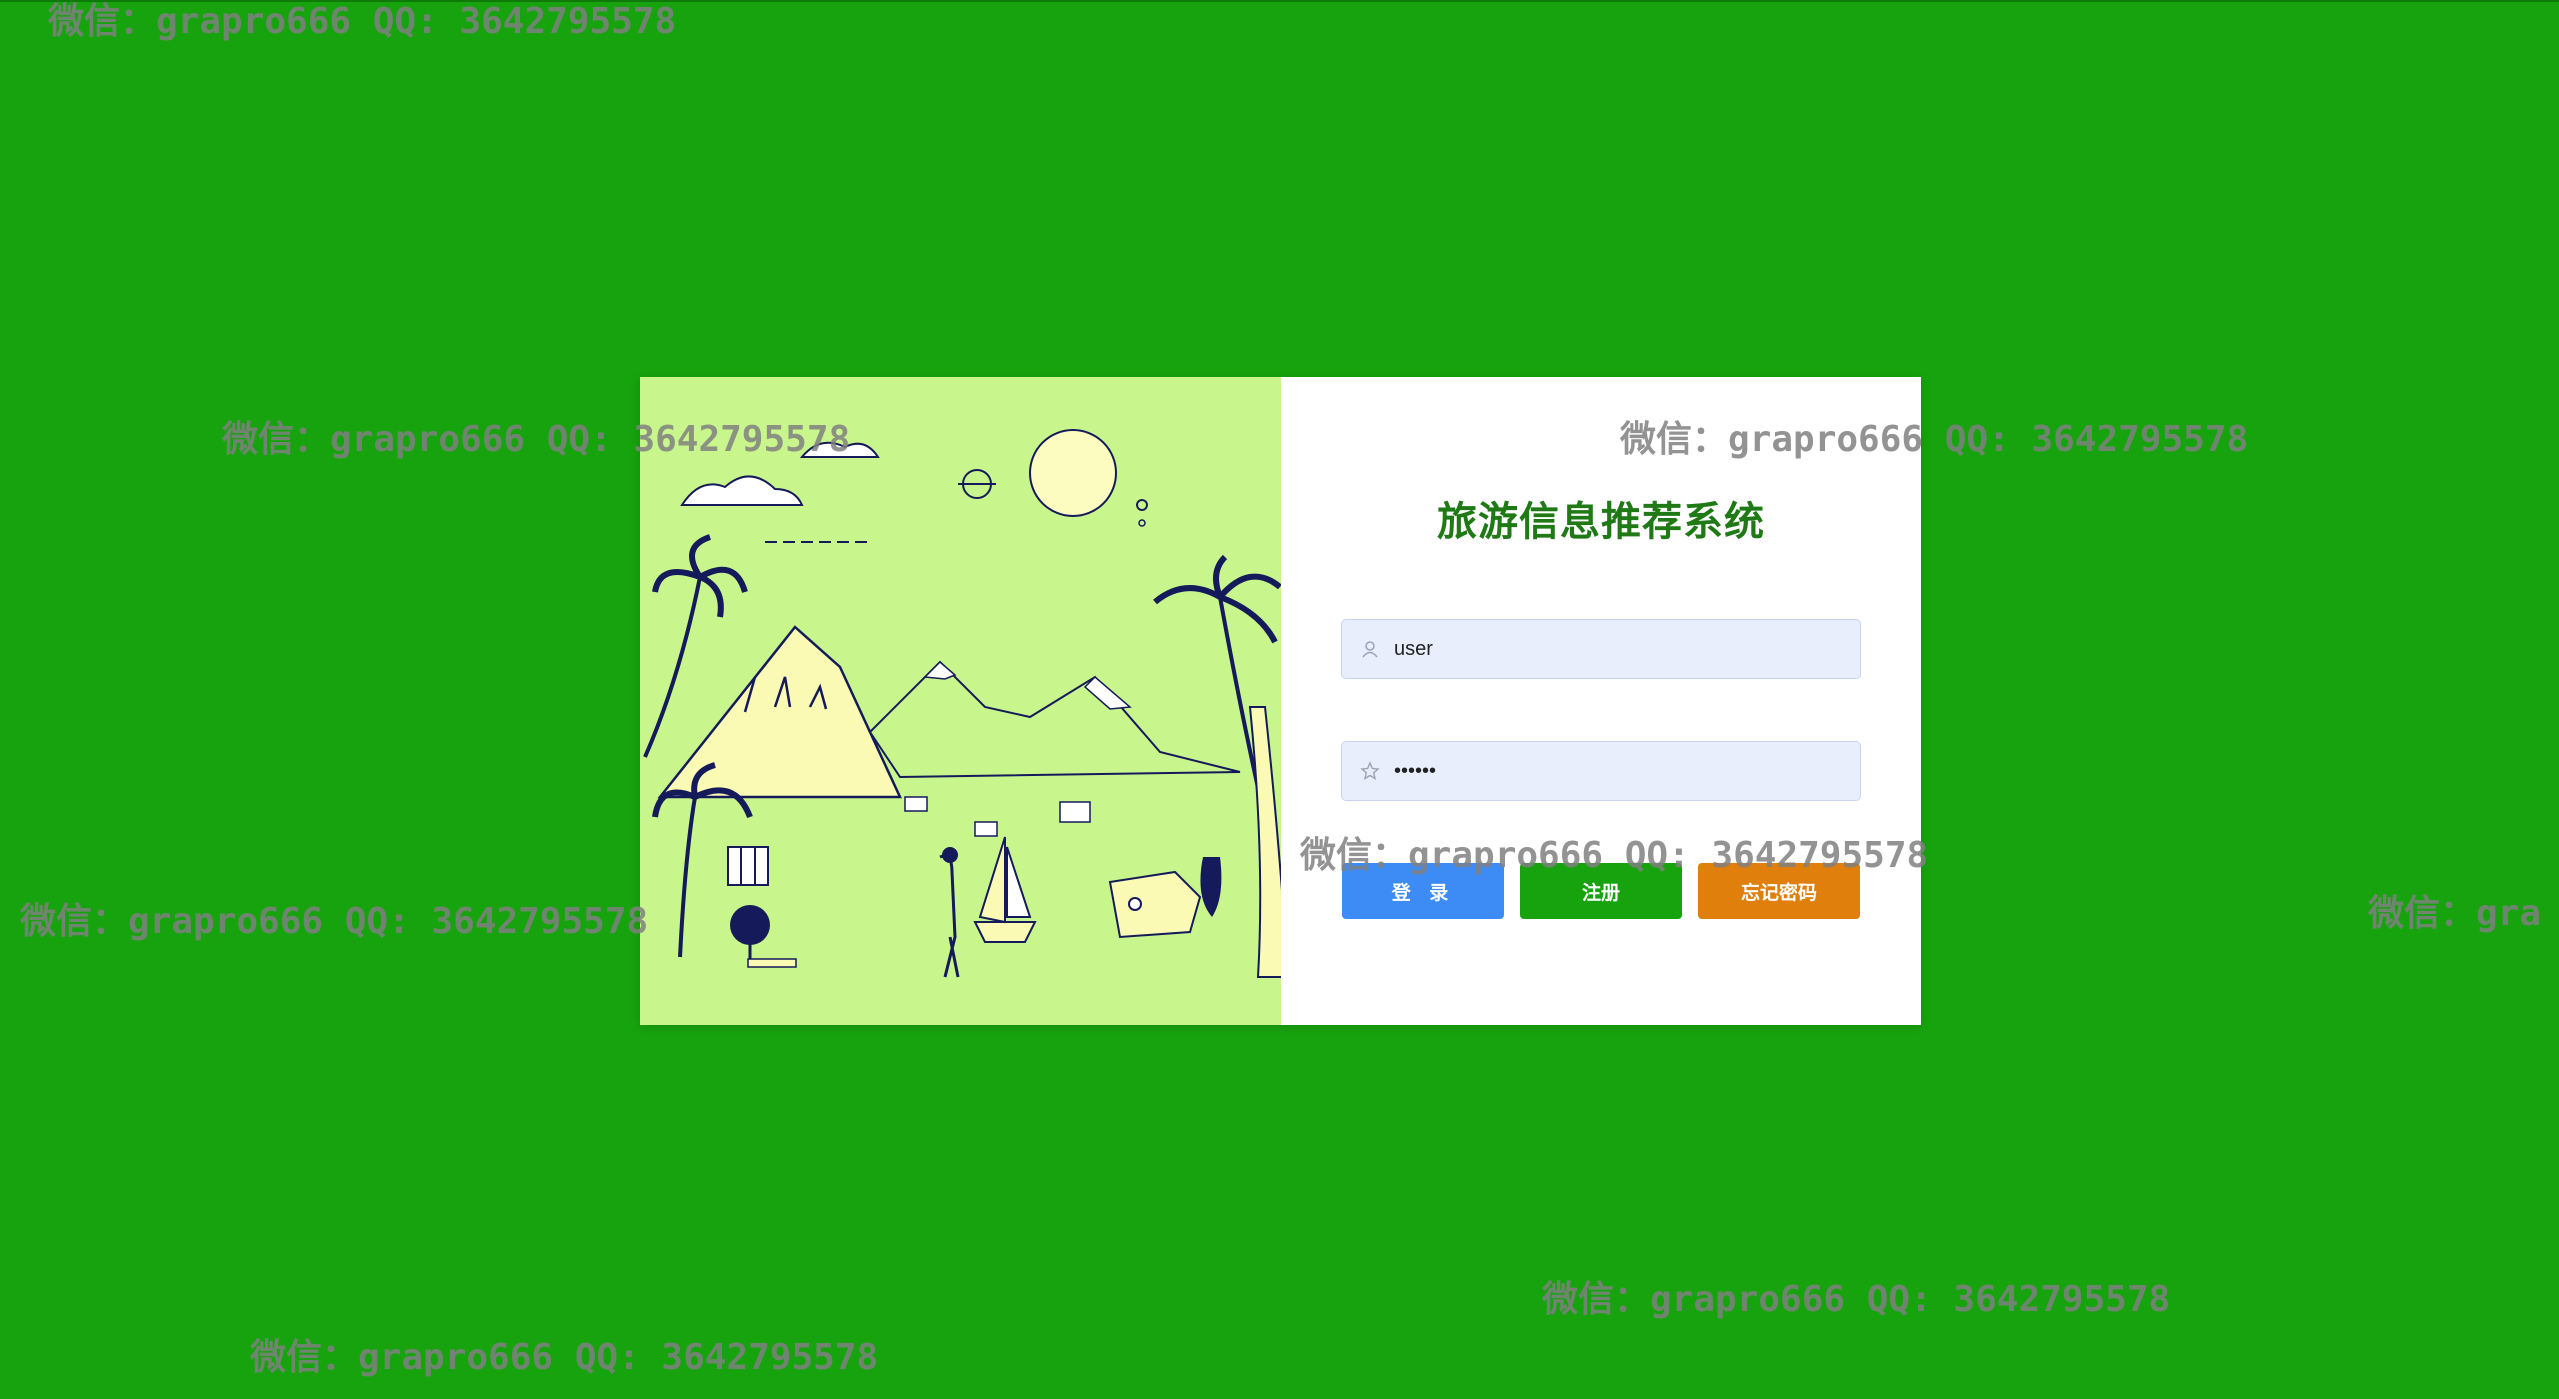 This screenshot has height=1399, width=2559. Describe the element at coordinates (1601, 522) in the screenshot. I see `page-title: 旅游信息推荐系统` at that location.